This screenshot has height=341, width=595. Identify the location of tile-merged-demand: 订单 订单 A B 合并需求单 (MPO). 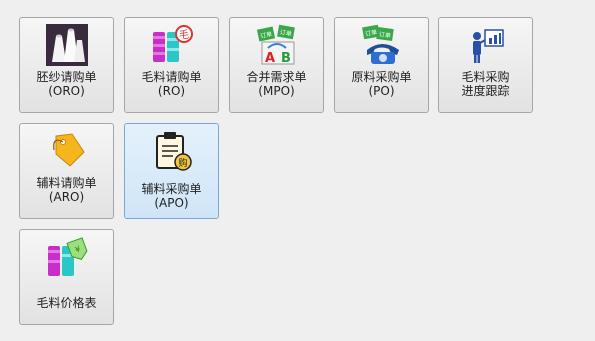
(276, 65).